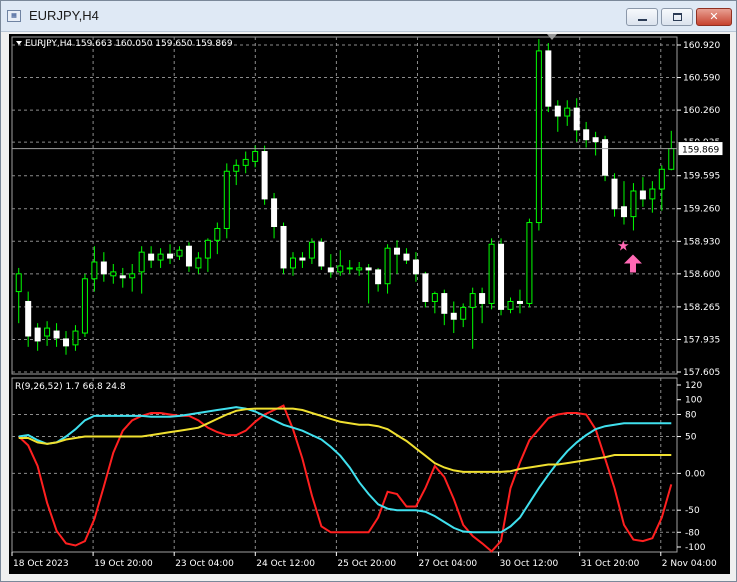  I want to click on time-axis-label: 2 Nov 04:00, so click(689, 564).